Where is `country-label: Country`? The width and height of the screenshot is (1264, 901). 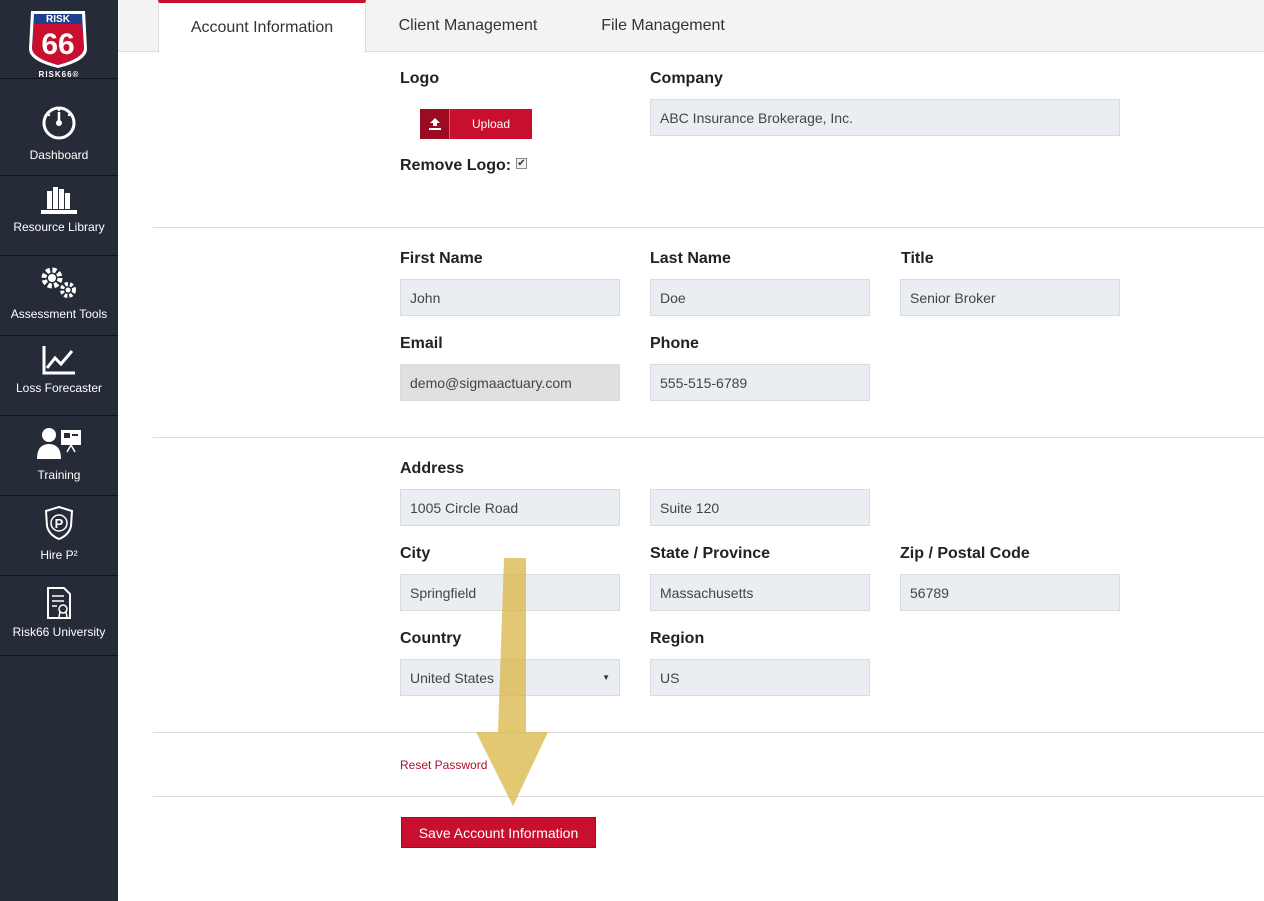 country-label: Country is located at coordinates (431, 638).